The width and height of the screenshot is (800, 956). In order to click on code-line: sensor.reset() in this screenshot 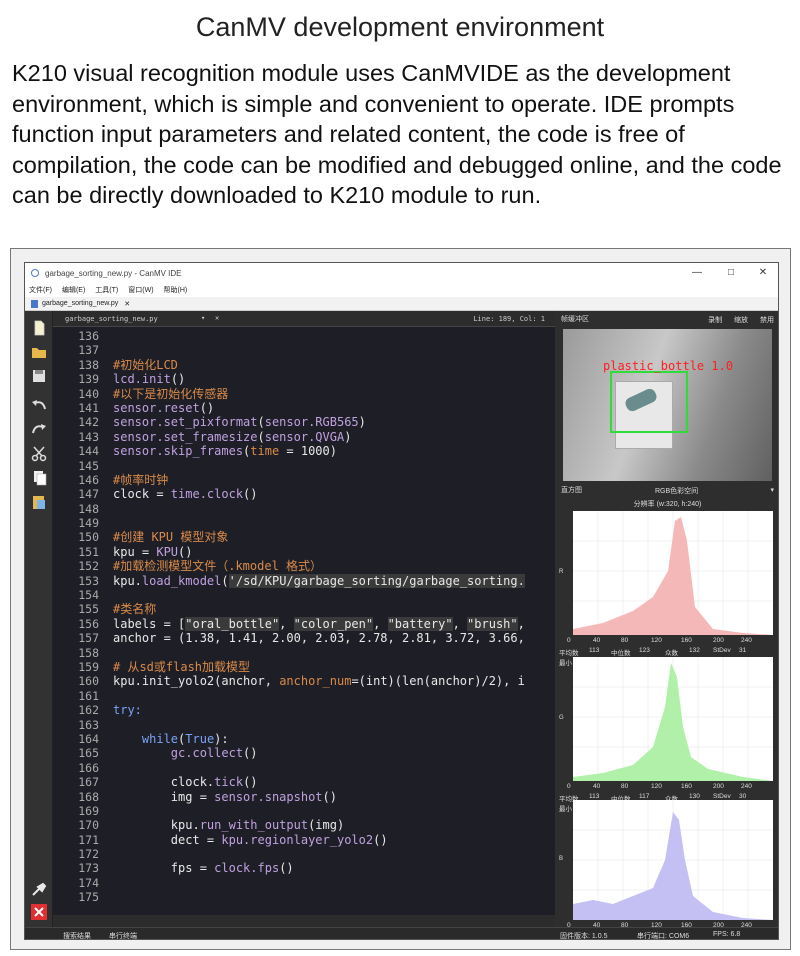, I will do `click(333, 408)`.